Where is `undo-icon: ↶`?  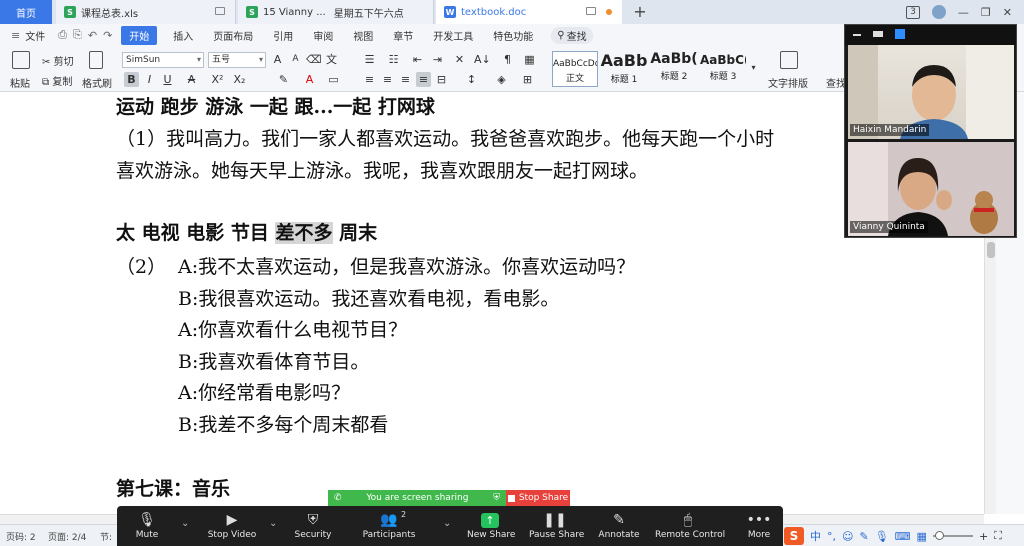 undo-icon: ↶ is located at coordinates (92, 35).